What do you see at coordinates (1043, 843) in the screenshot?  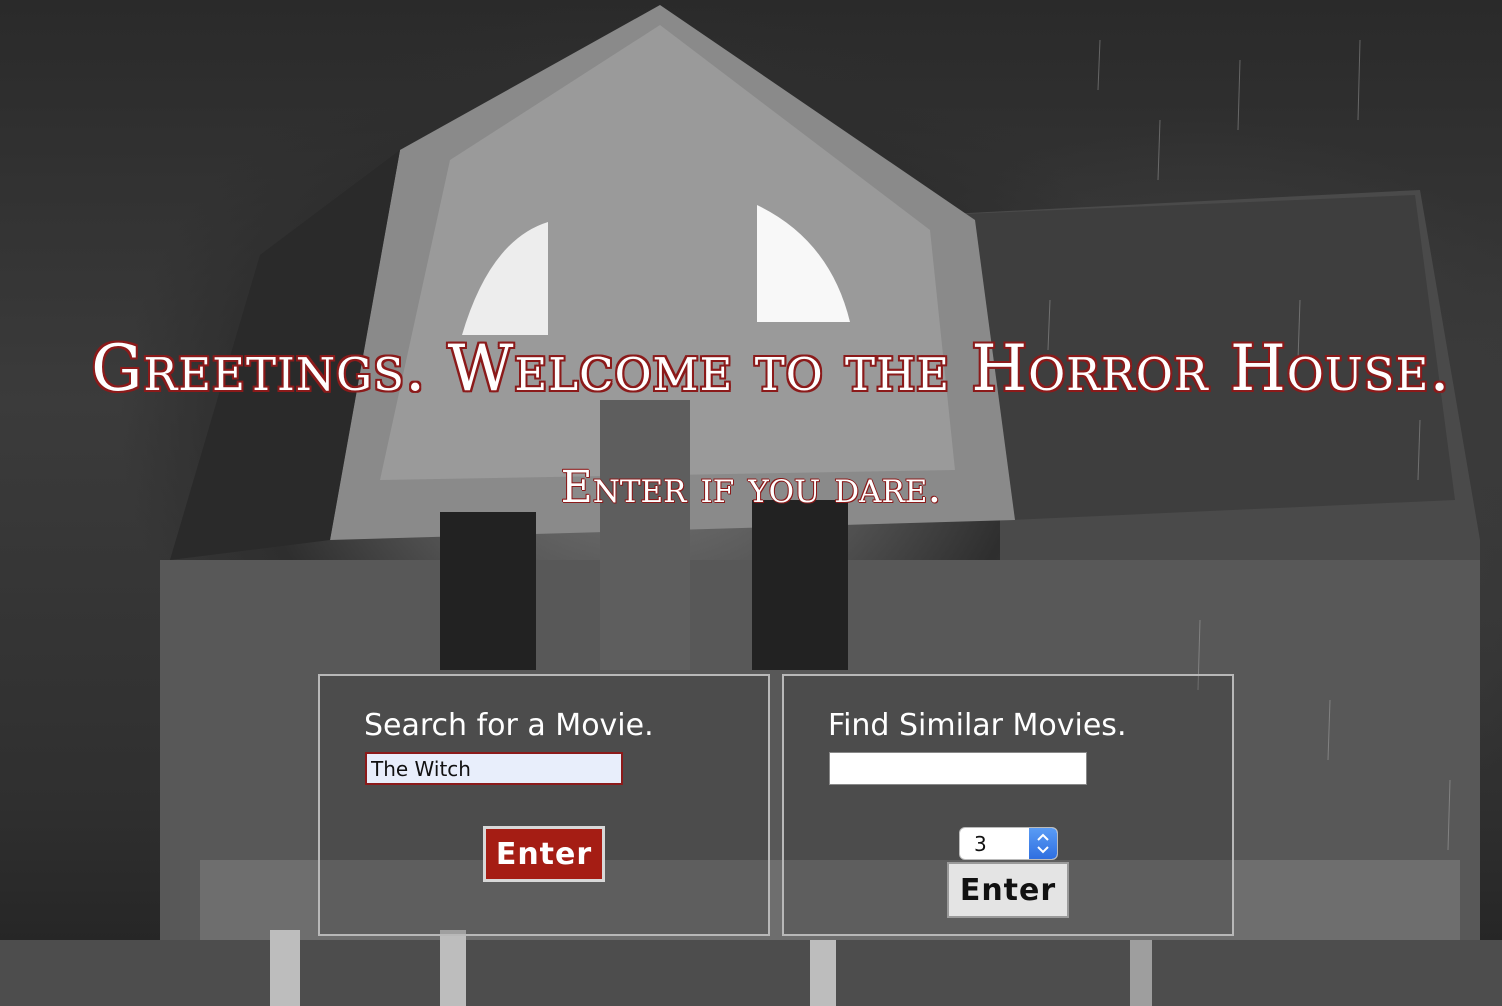 I see `stepper-arrows-icon` at bounding box center [1043, 843].